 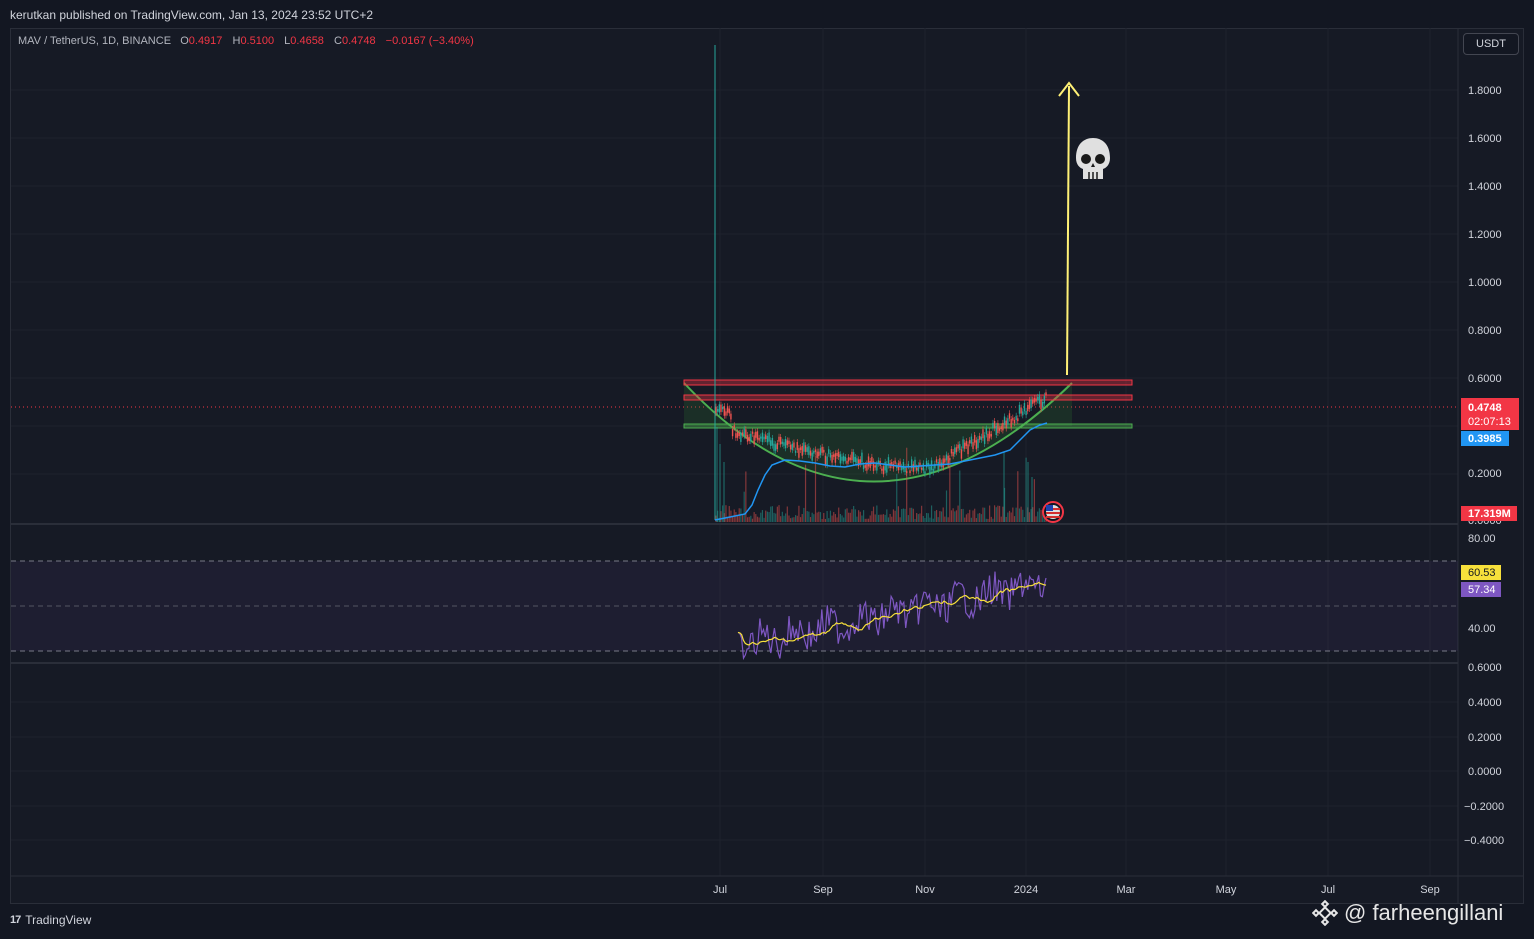 What do you see at coordinates (429, 41) in the screenshot?
I see `change-value: −0.0167 (−3.40%)` at bounding box center [429, 41].